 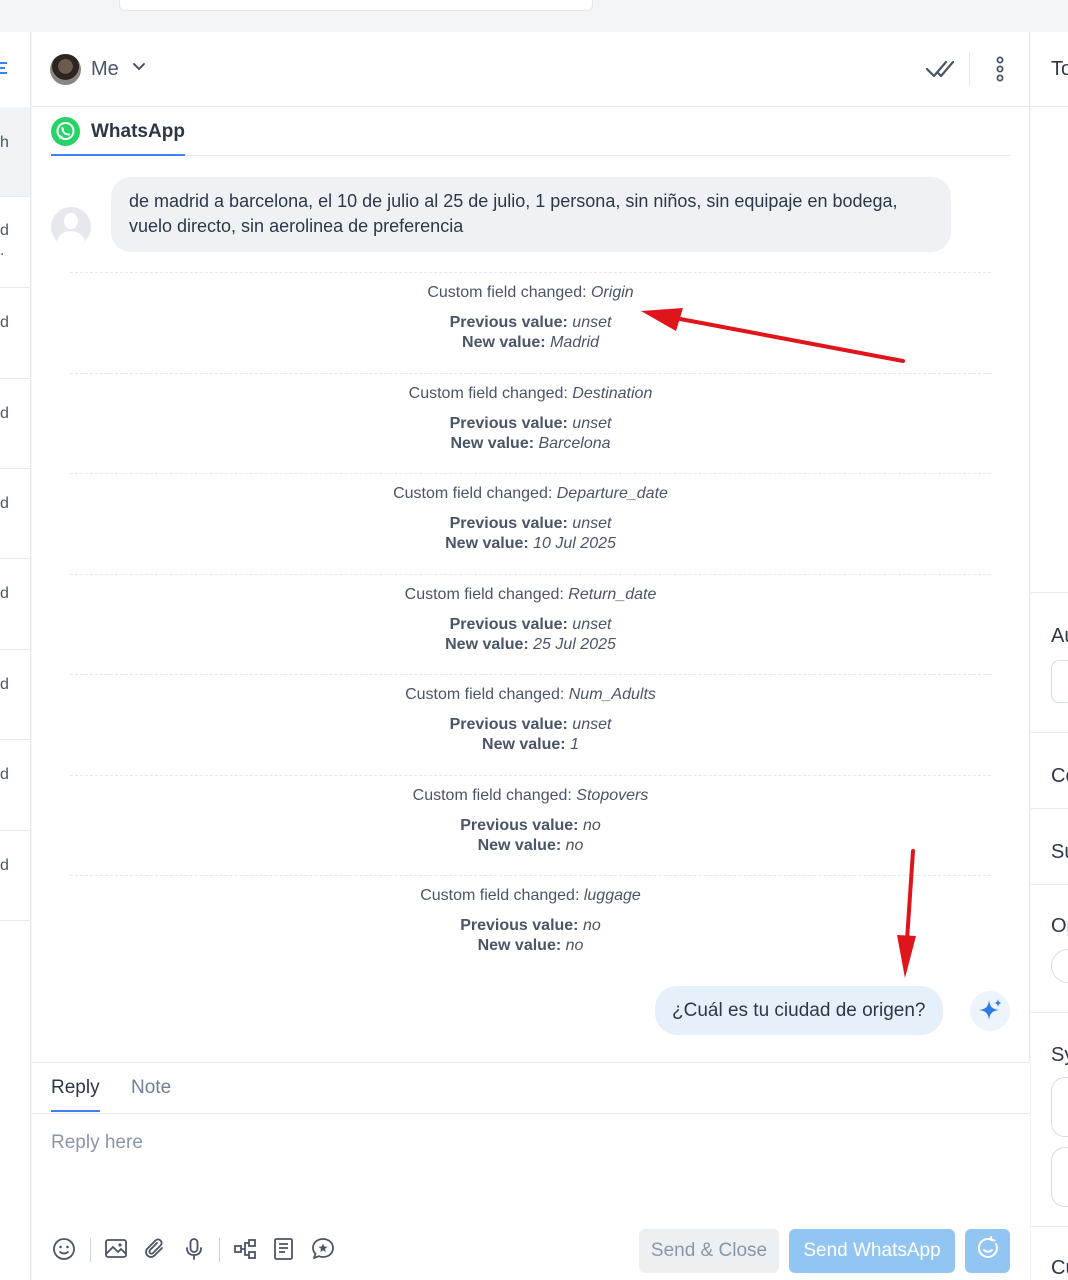 I want to click on tab-whatsapp-label: WhatsApp, so click(x=138, y=131).